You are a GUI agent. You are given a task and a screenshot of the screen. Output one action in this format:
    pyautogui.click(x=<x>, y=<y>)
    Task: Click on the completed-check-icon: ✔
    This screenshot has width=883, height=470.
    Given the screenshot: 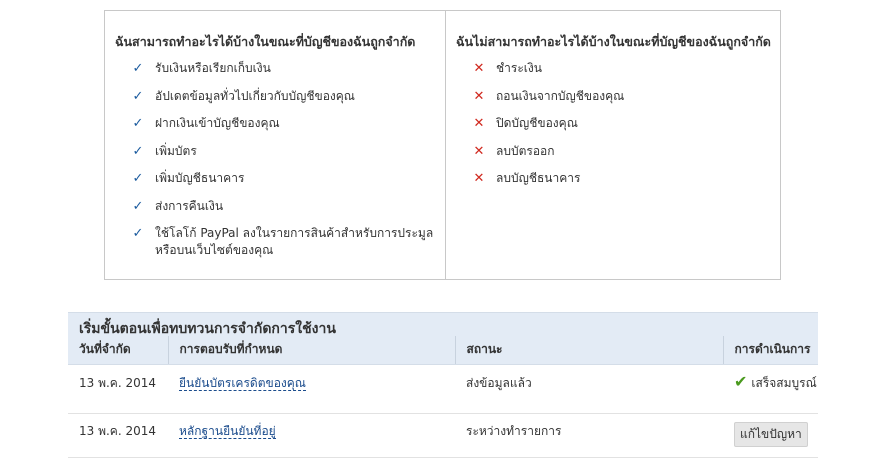 What is the action you would take?
    pyautogui.click(x=741, y=381)
    